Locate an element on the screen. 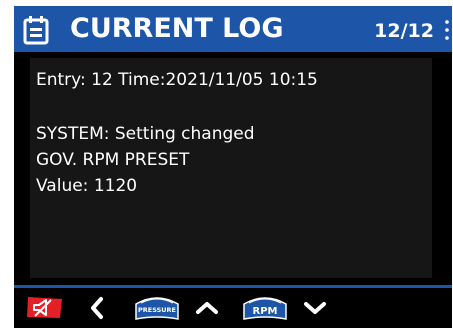  horn-mute-icon is located at coordinates (44, 307).